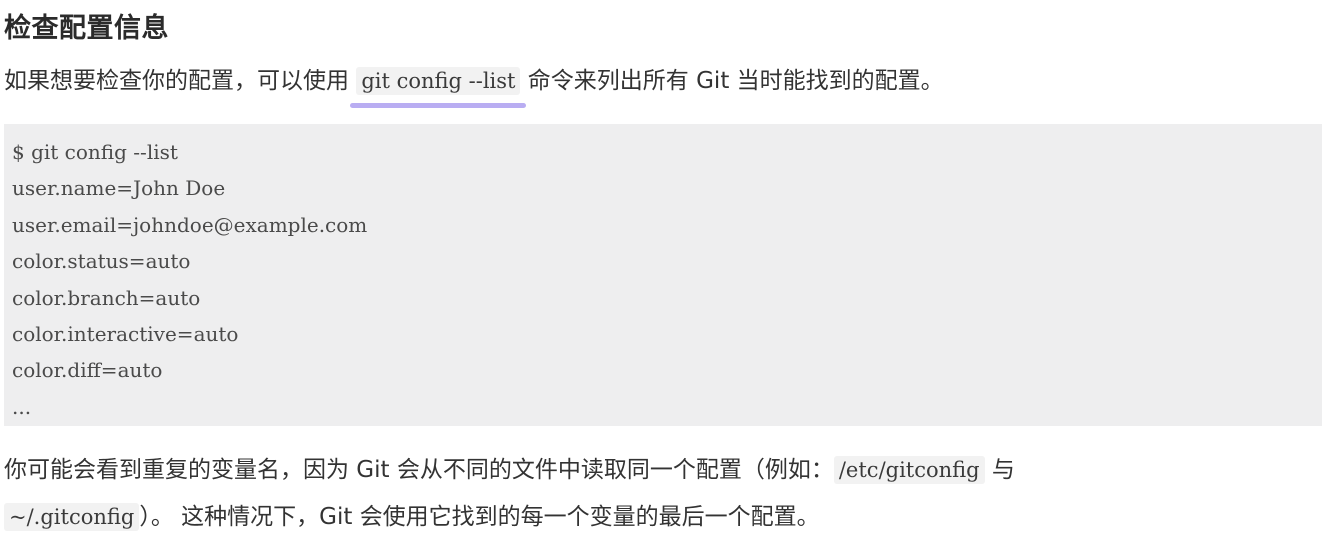 Image resolution: width=1324 pixels, height=544 pixels. Describe the element at coordinates (419, 470) in the screenshot. I see `explanation-text-before: 你可能会看到重复的变量名，因为 Git 会从不同的文件中读取同一个配置（例如：` at that location.